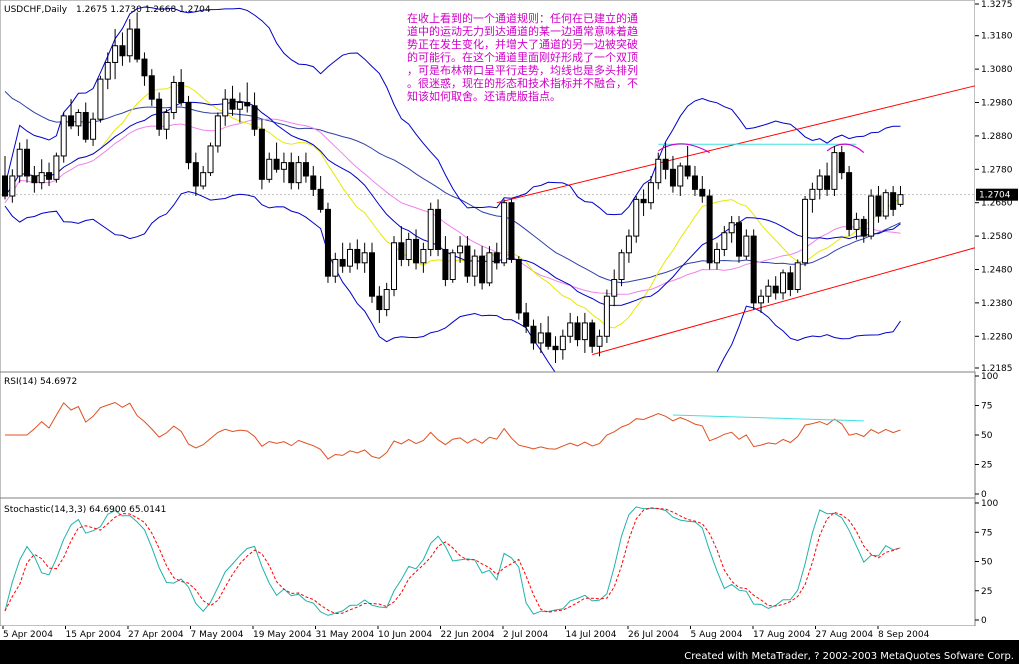  What do you see at coordinates (717, 635) in the screenshot?
I see `x-tick-label: 5 Aug 2004` at bounding box center [717, 635].